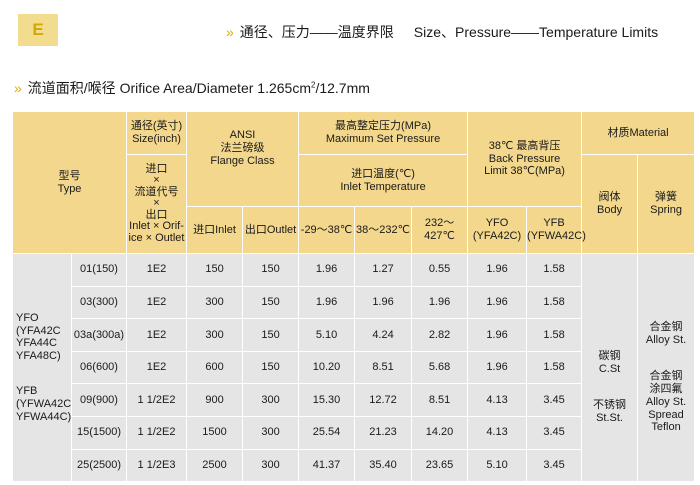 This screenshot has width=700, height=485. I want to click on yfo-header: YFO (YFA42C), so click(497, 230).